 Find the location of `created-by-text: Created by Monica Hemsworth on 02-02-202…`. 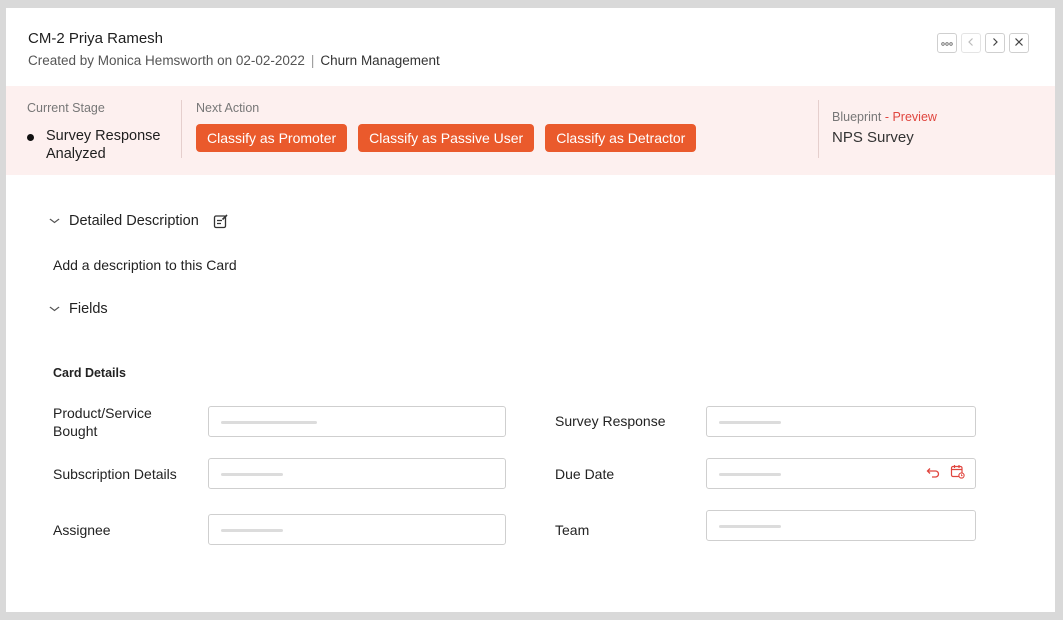

created-by-text: Created by Monica Hemsworth on 02-02-202… is located at coordinates (166, 60).